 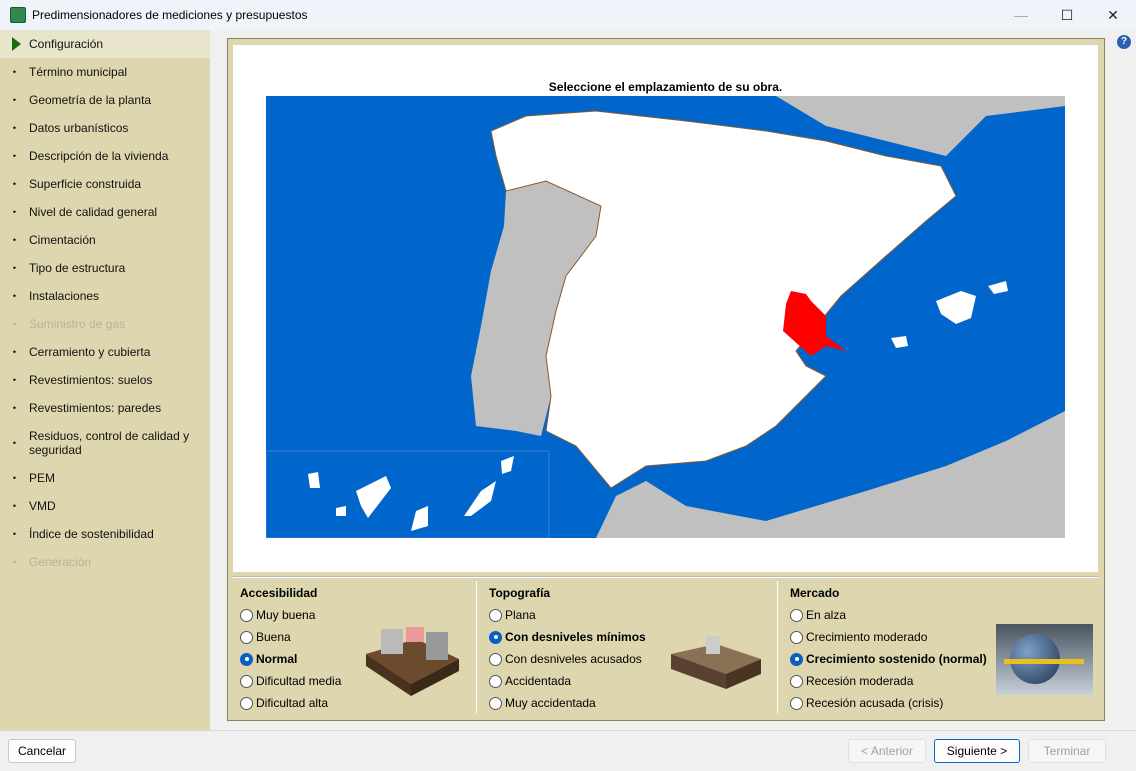 I want to click on sidebar-item-label: Generación, so click(x=60, y=562).